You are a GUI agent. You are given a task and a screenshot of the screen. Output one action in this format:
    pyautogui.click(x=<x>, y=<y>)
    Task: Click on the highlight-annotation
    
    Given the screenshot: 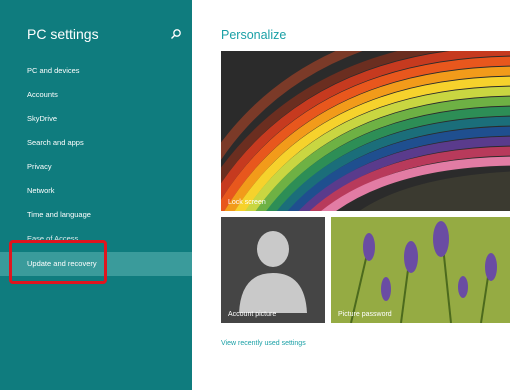 What is the action you would take?
    pyautogui.click(x=58, y=262)
    